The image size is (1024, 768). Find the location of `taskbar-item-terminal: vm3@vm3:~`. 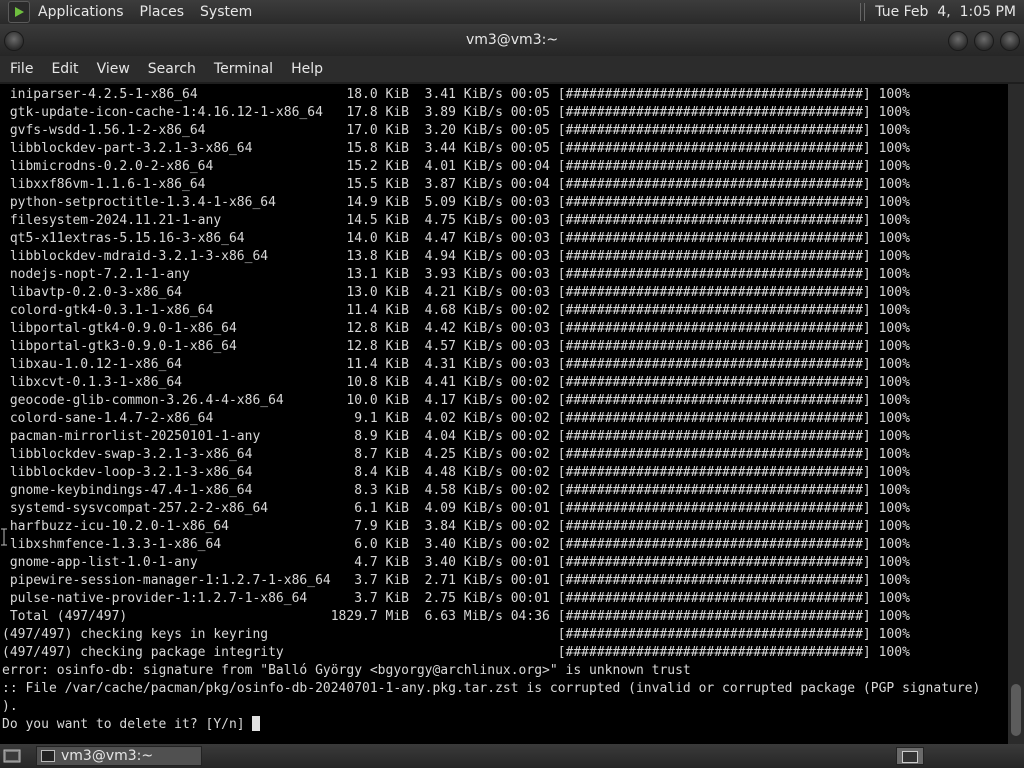

taskbar-item-terminal: vm3@vm3:~ is located at coordinates (119, 756).